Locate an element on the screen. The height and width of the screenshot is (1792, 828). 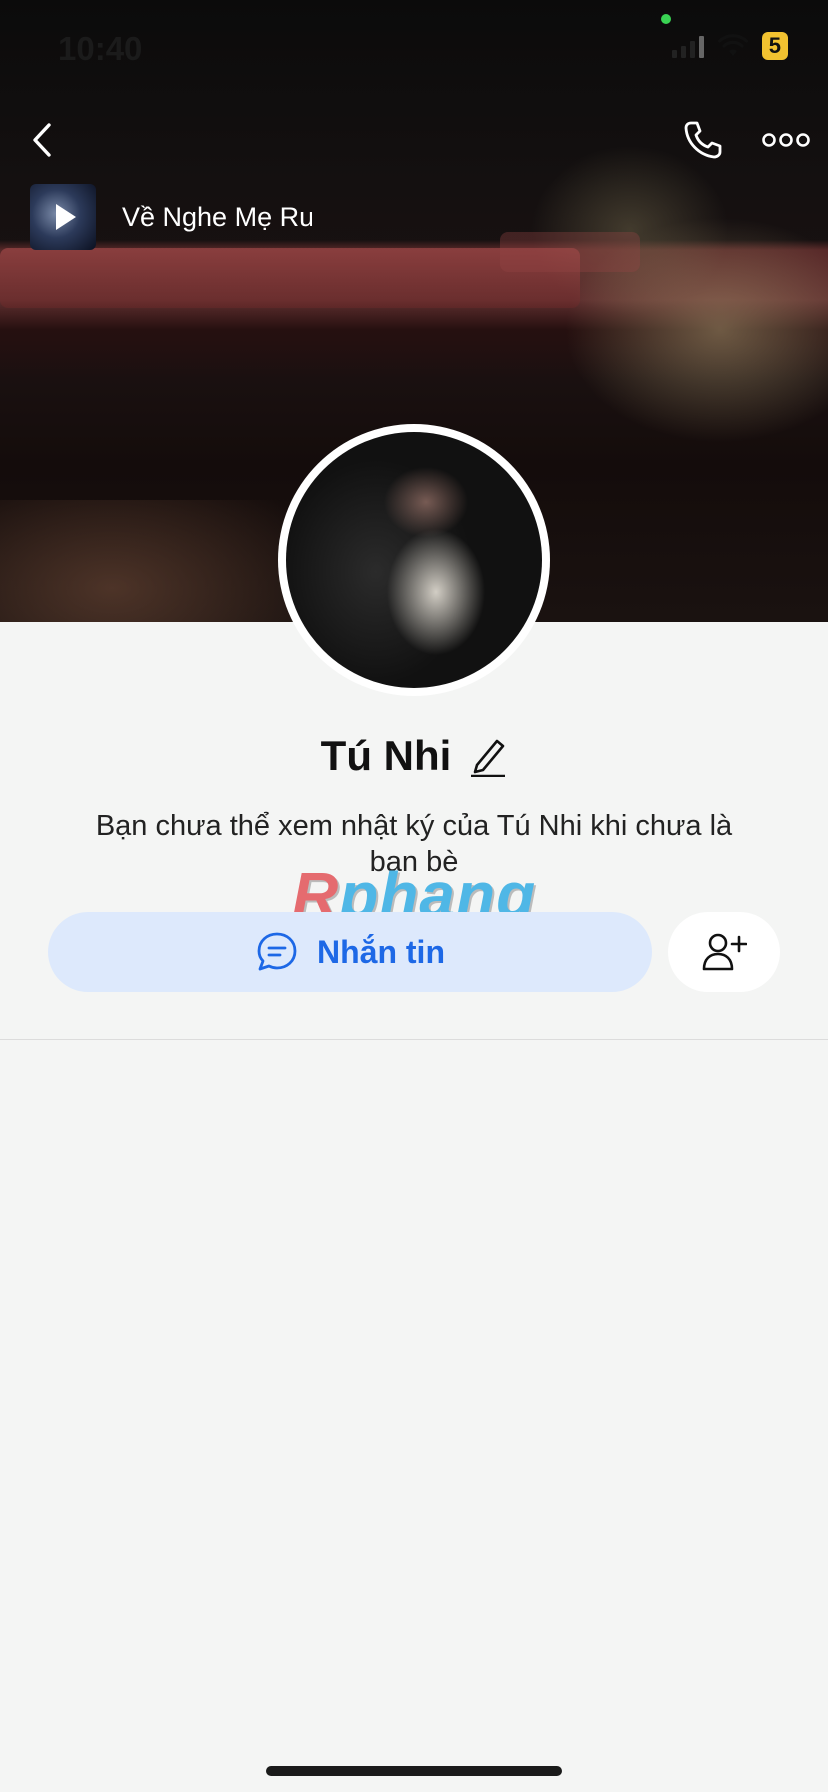
back-button is located at coordinates (42, 140).